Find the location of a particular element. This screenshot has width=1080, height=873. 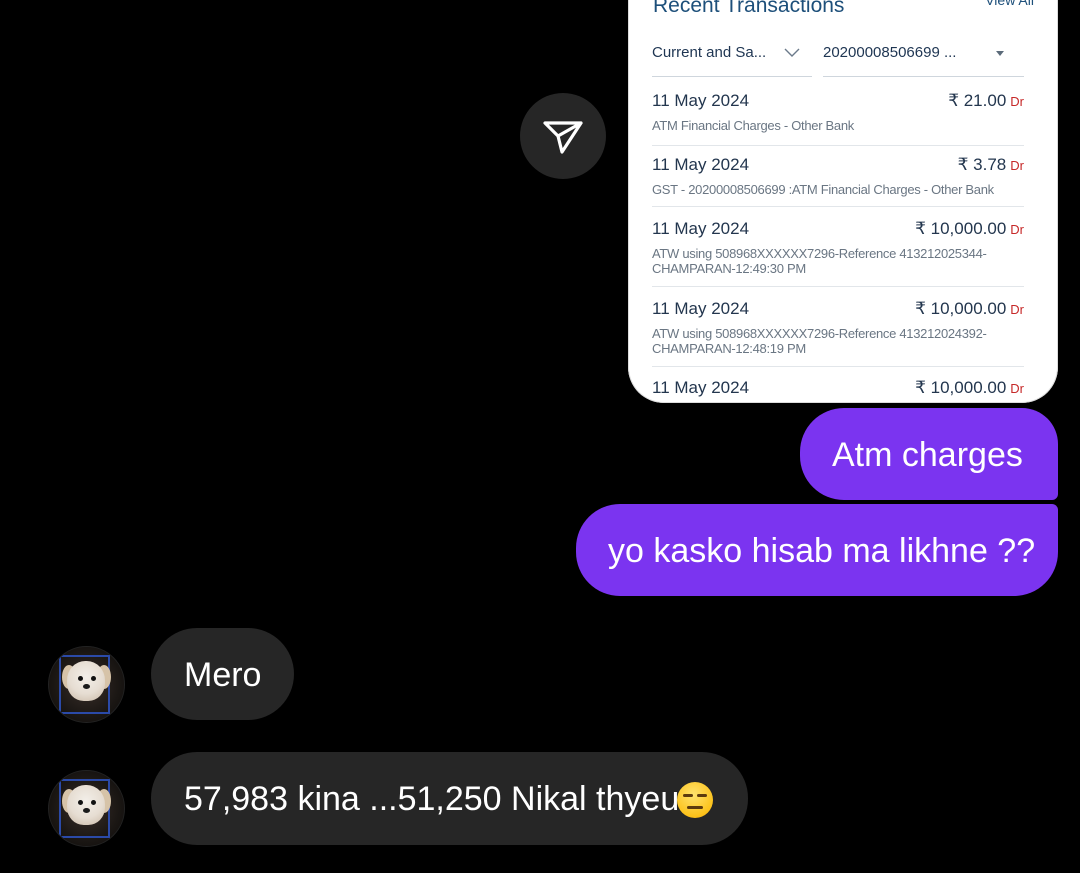

card-title: Recent Transactions is located at coordinates (749, 8).